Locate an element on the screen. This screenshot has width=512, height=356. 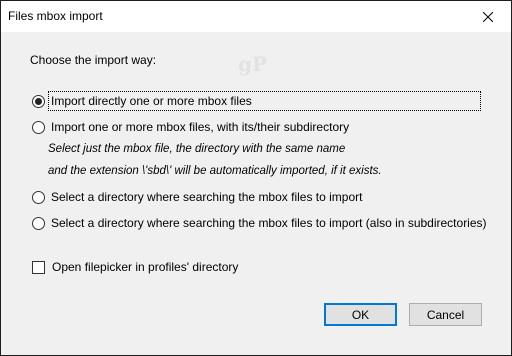
filepicker-profiles-option: Open filepicker in profiles' directory is located at coordinates (135, 267).